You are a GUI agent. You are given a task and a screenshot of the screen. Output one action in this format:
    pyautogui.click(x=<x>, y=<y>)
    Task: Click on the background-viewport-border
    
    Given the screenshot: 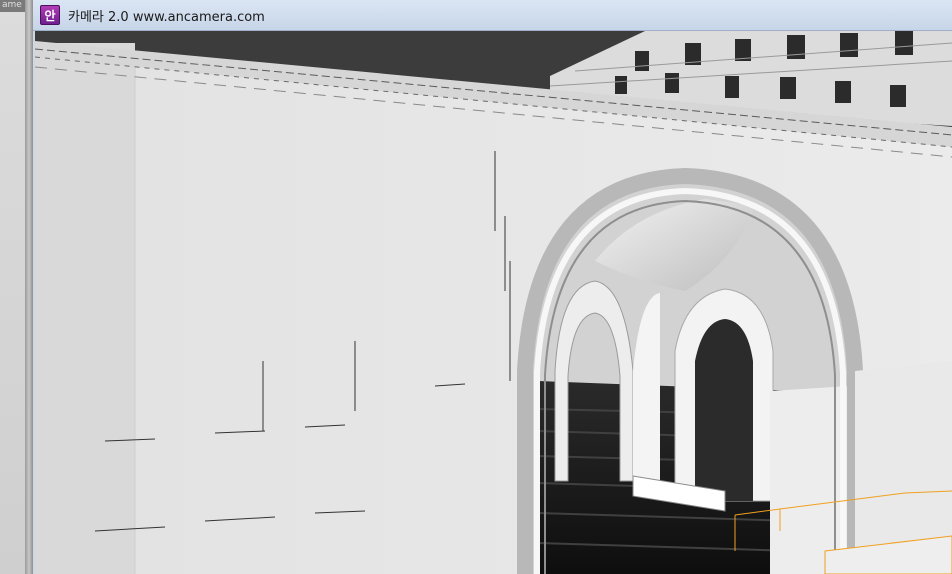 What is the action you would take?
    pyautogui.click(x=29, y=287)
    